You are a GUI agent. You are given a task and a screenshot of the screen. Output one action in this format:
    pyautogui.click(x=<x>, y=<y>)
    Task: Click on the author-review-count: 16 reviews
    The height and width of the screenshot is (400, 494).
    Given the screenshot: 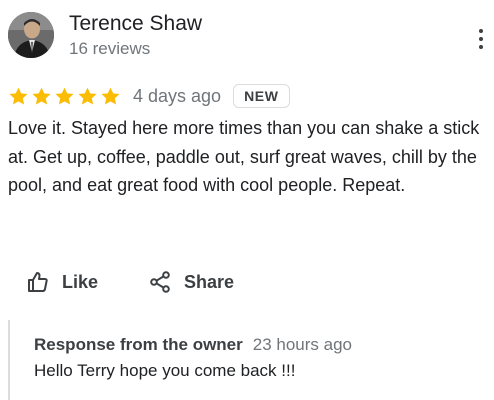 What is the action you would take?
    pyautogui.click(x=110, y=48)
    